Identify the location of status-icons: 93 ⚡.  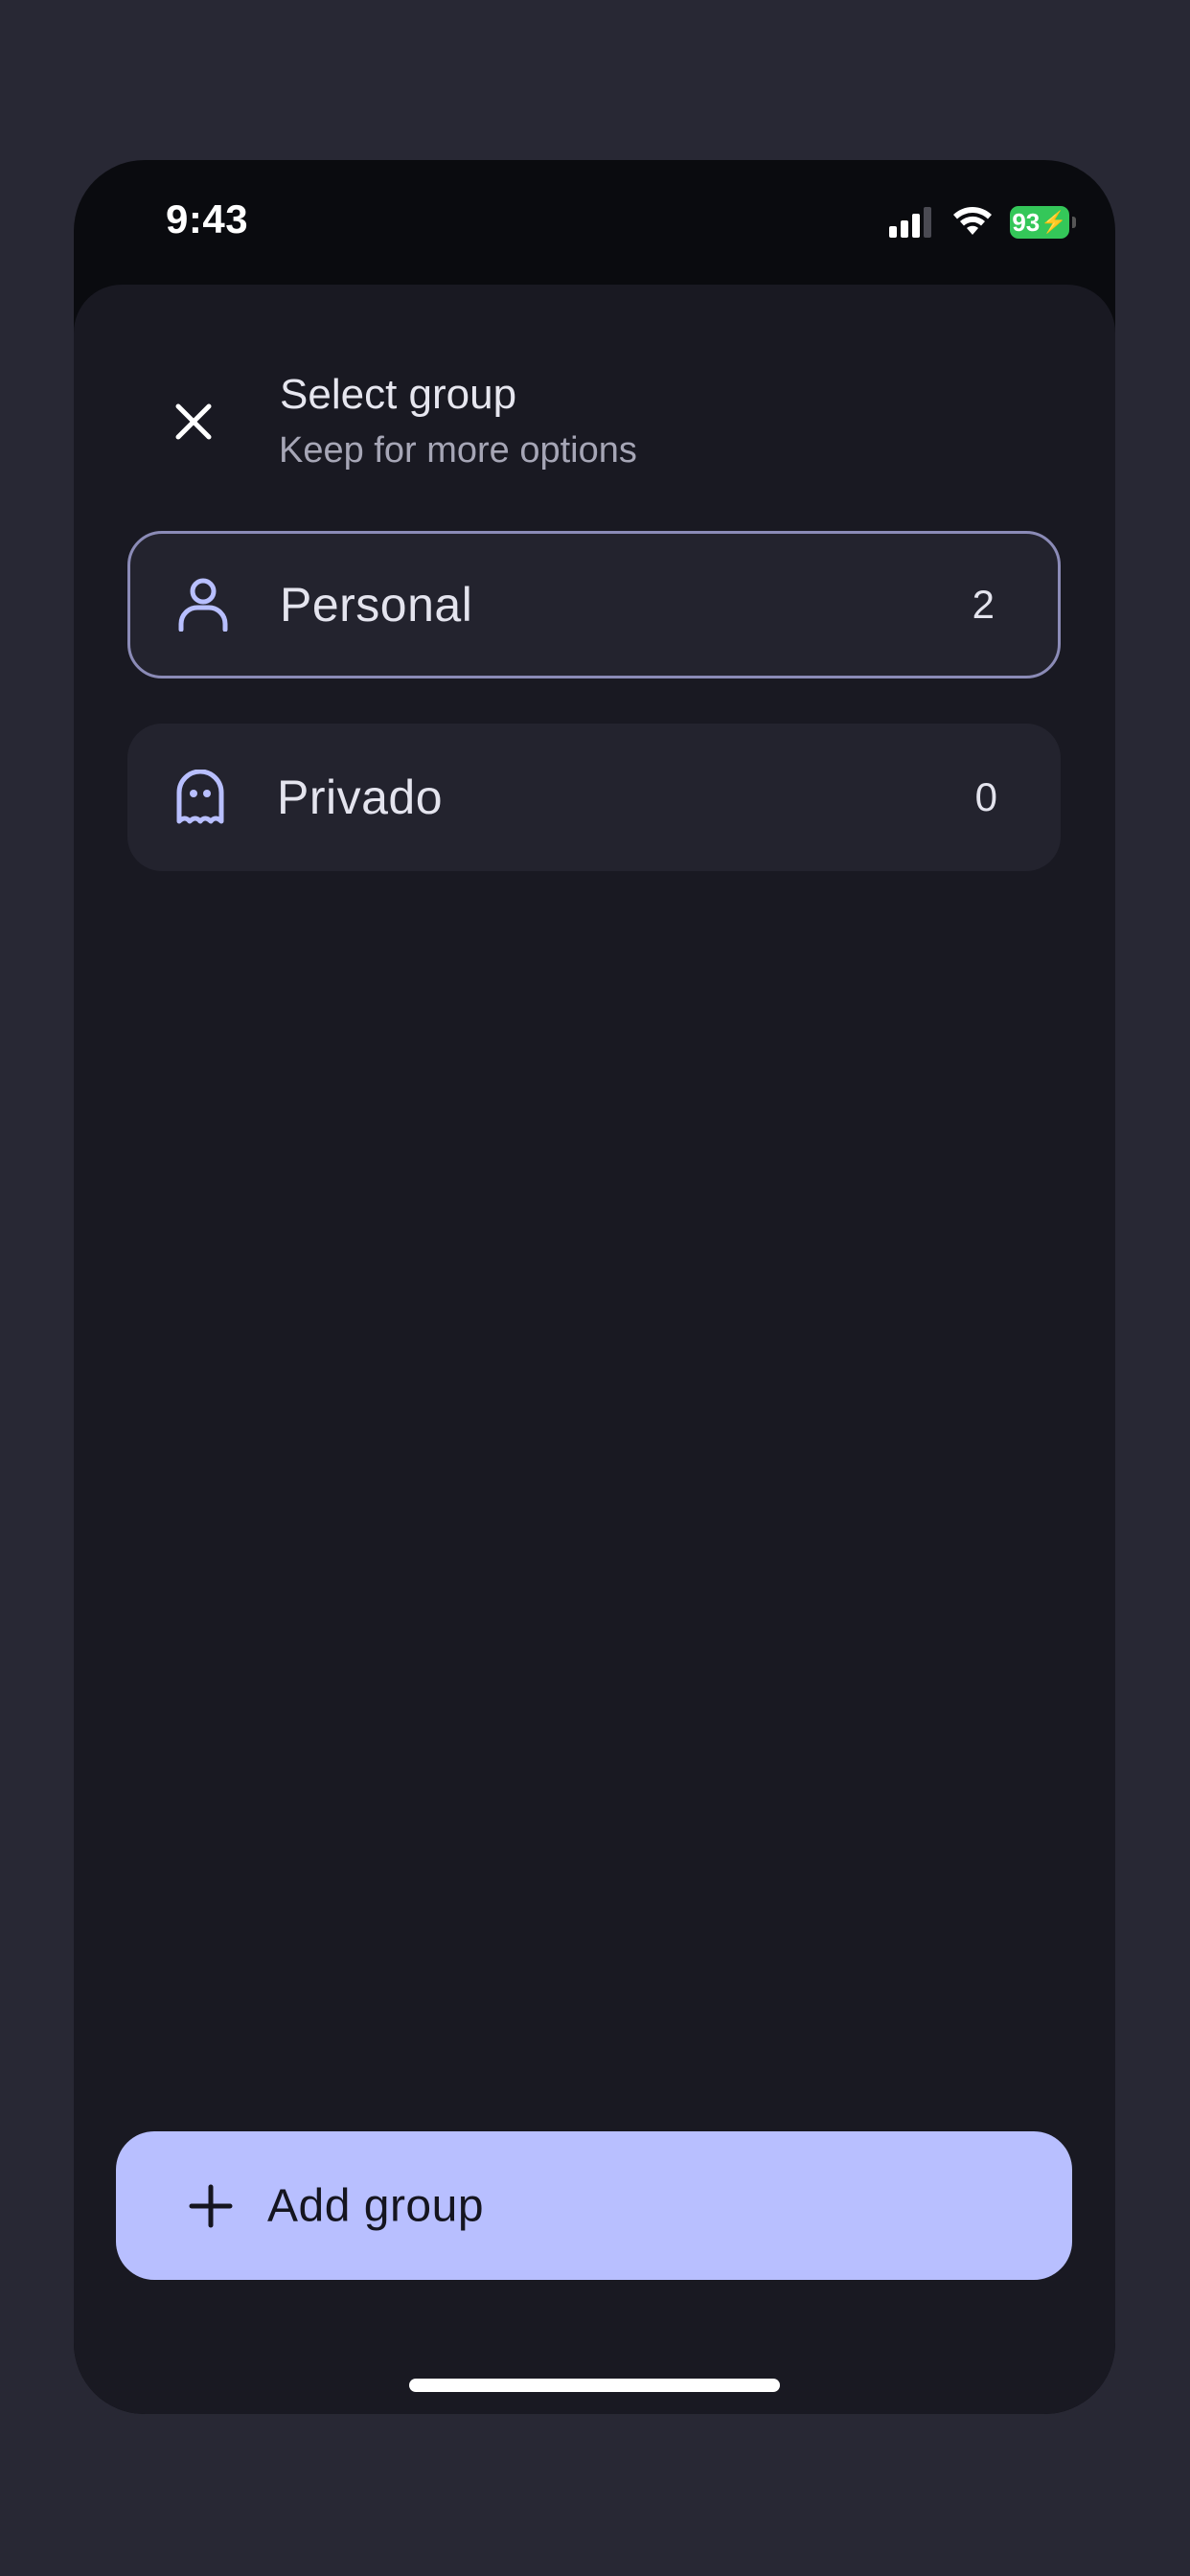
(983, 222).